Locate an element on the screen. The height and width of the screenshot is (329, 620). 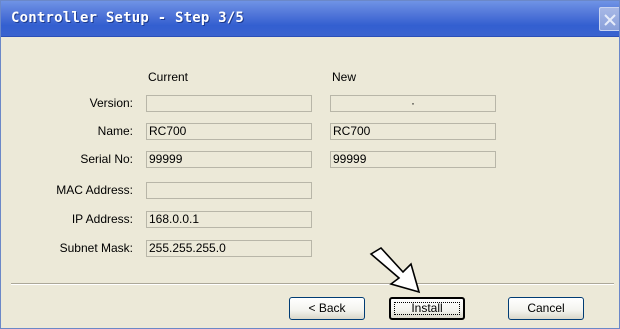
back-button-label: < Back is located at coordinates (327, 308).